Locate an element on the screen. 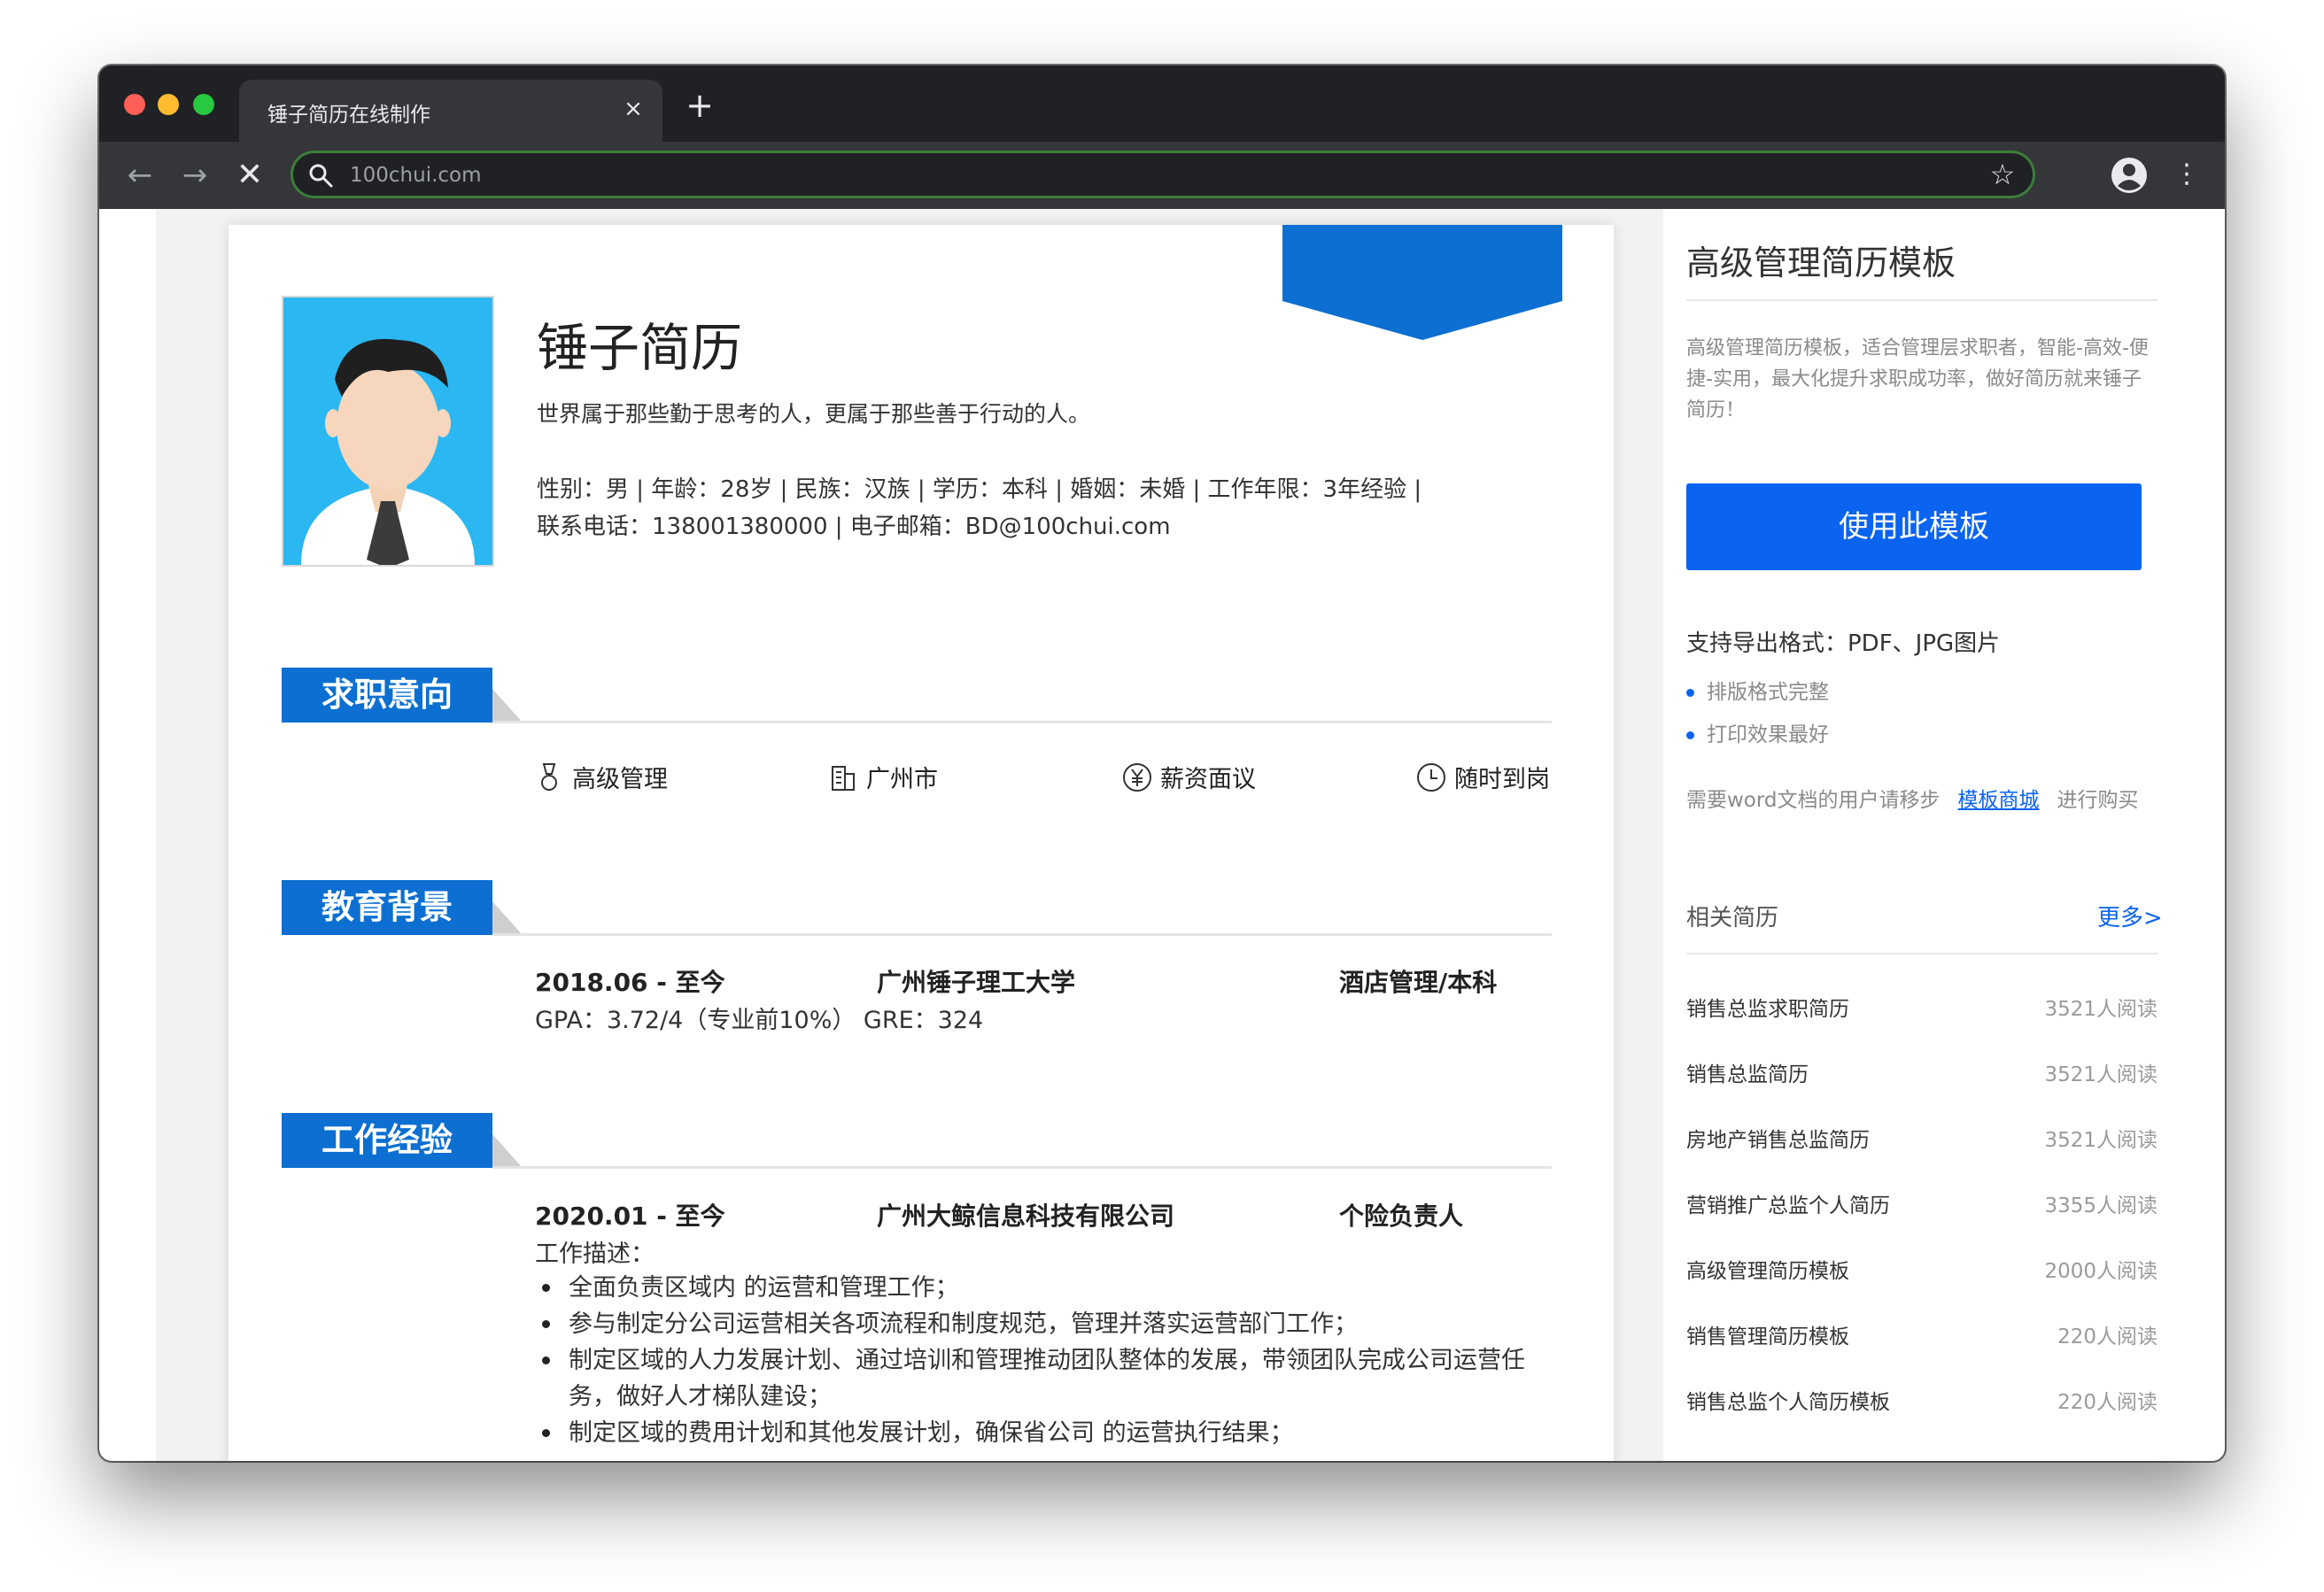 This screenshot has width=2324, height=1592. word-note-suffix: 进行购买 is located at coordinates (2098, 800).